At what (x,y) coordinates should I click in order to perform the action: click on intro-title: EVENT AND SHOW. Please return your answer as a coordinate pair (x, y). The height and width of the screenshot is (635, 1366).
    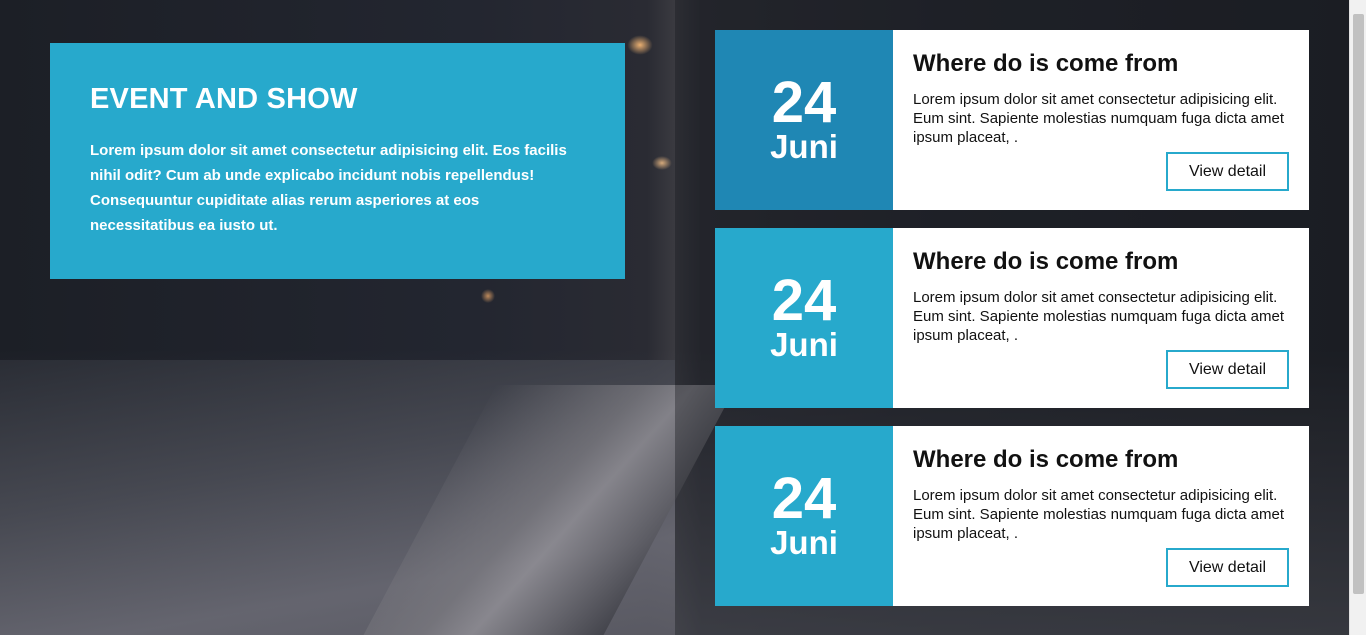
    Looking at the image, I should click on (224, 99).